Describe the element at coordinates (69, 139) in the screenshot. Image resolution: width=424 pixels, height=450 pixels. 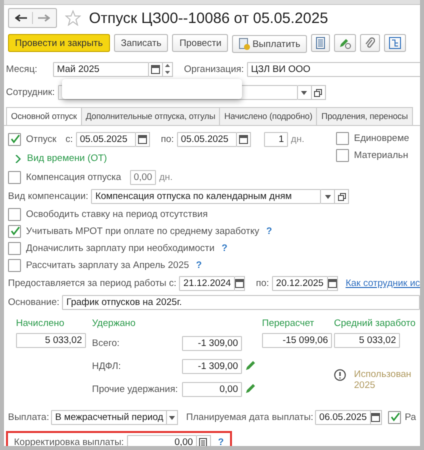
I see `from-label: с:` at that location.